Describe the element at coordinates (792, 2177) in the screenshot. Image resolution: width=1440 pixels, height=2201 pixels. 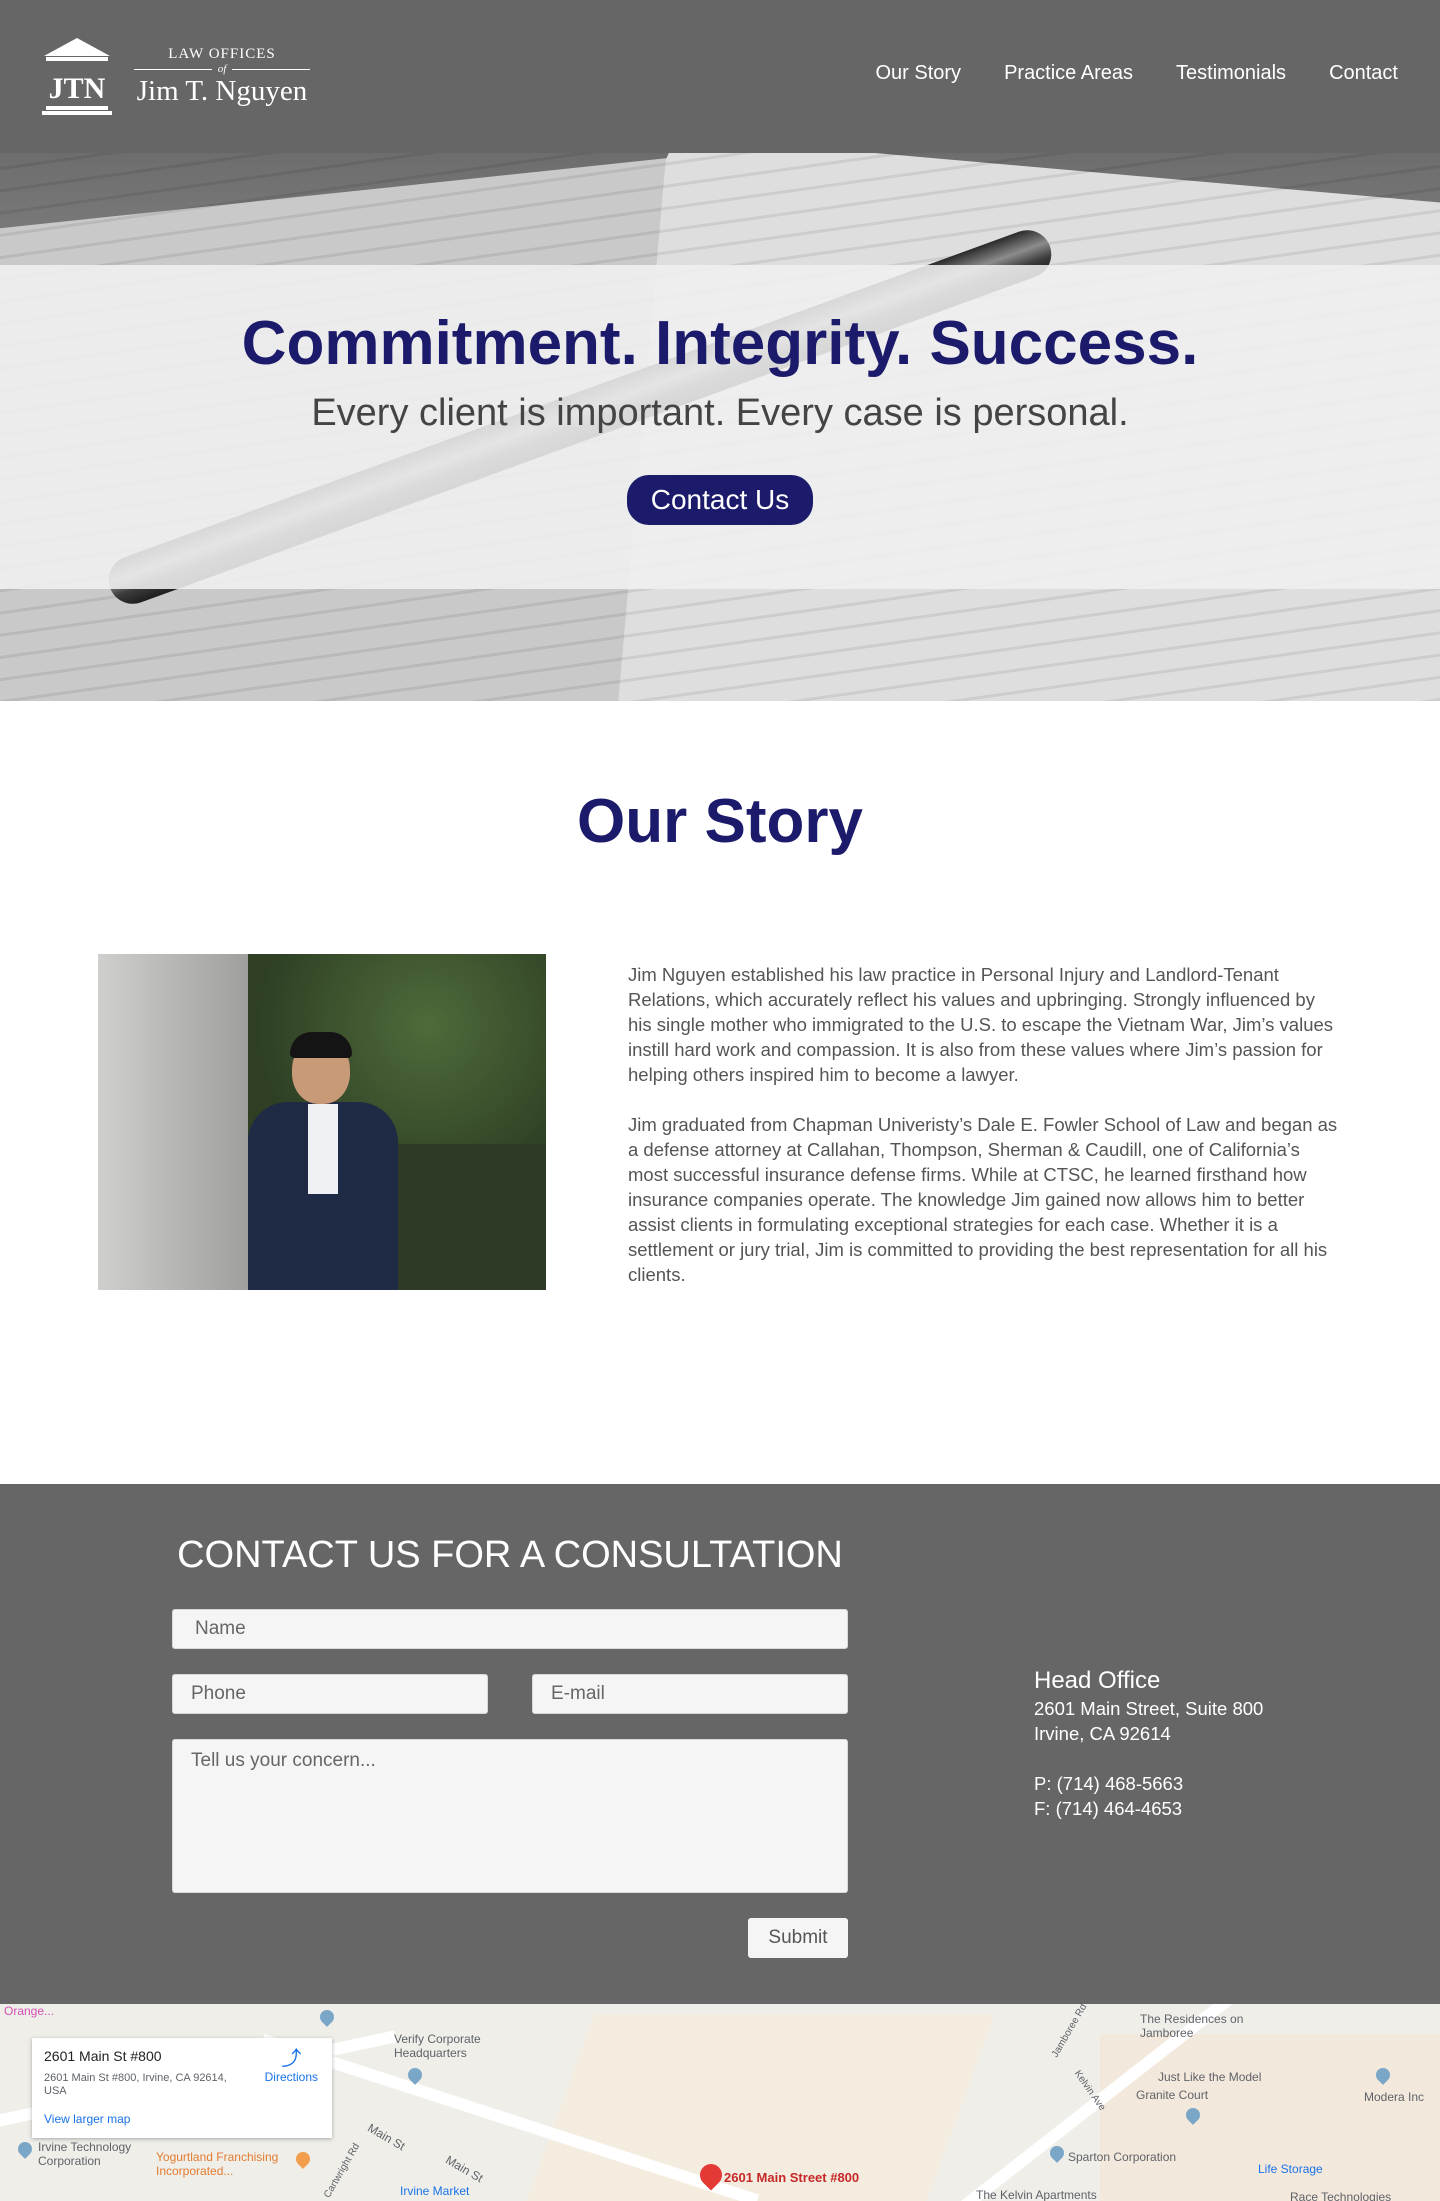
I see `office-pin-label: 2601 Main Street #800` at that location.